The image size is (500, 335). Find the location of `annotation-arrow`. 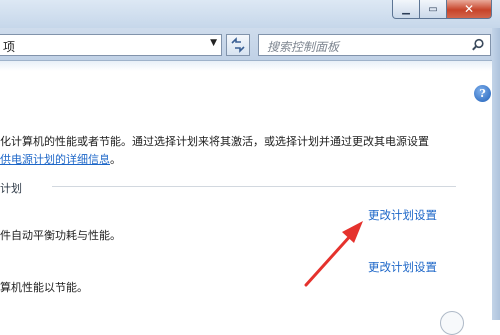

annotation-arrow is located at coordinates (333, 254).